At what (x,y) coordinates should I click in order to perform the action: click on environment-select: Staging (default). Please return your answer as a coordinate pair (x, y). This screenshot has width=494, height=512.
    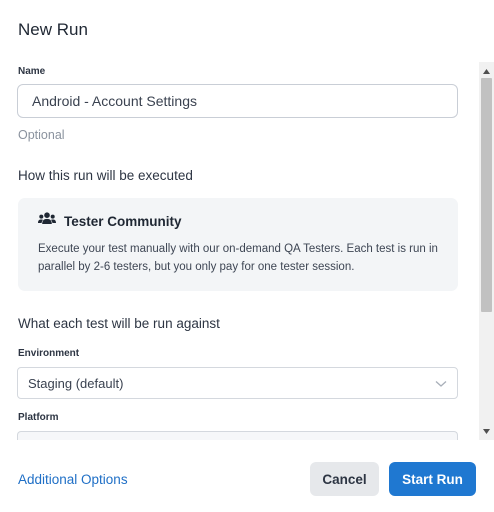
    Looking at the image, I should click on (237, 383).